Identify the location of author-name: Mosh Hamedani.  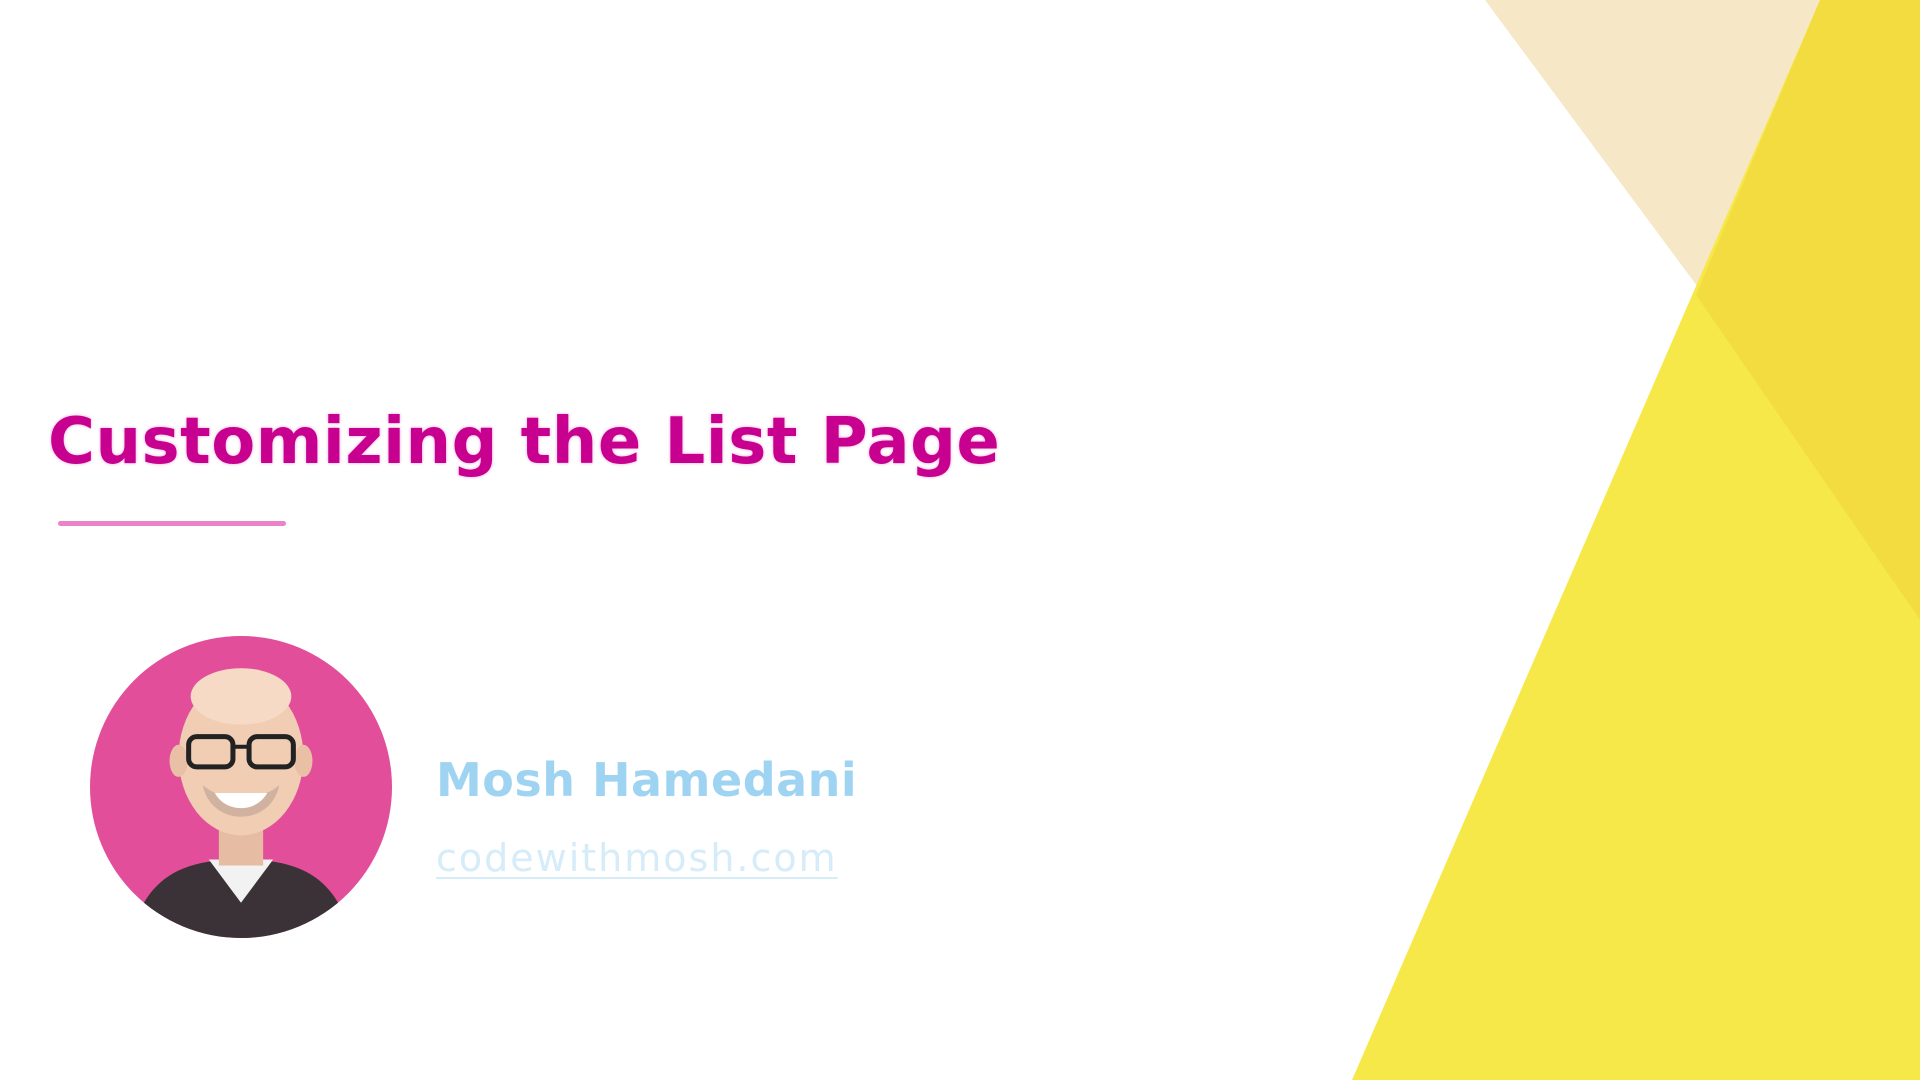
(647, 780).